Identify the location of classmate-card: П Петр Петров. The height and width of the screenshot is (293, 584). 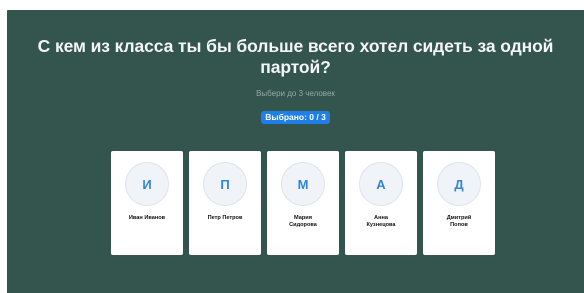
(225, 203).